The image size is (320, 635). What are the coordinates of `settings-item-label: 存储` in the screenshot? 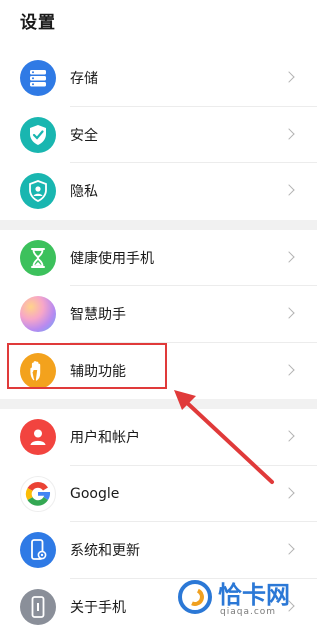 It's located at (84, 78).